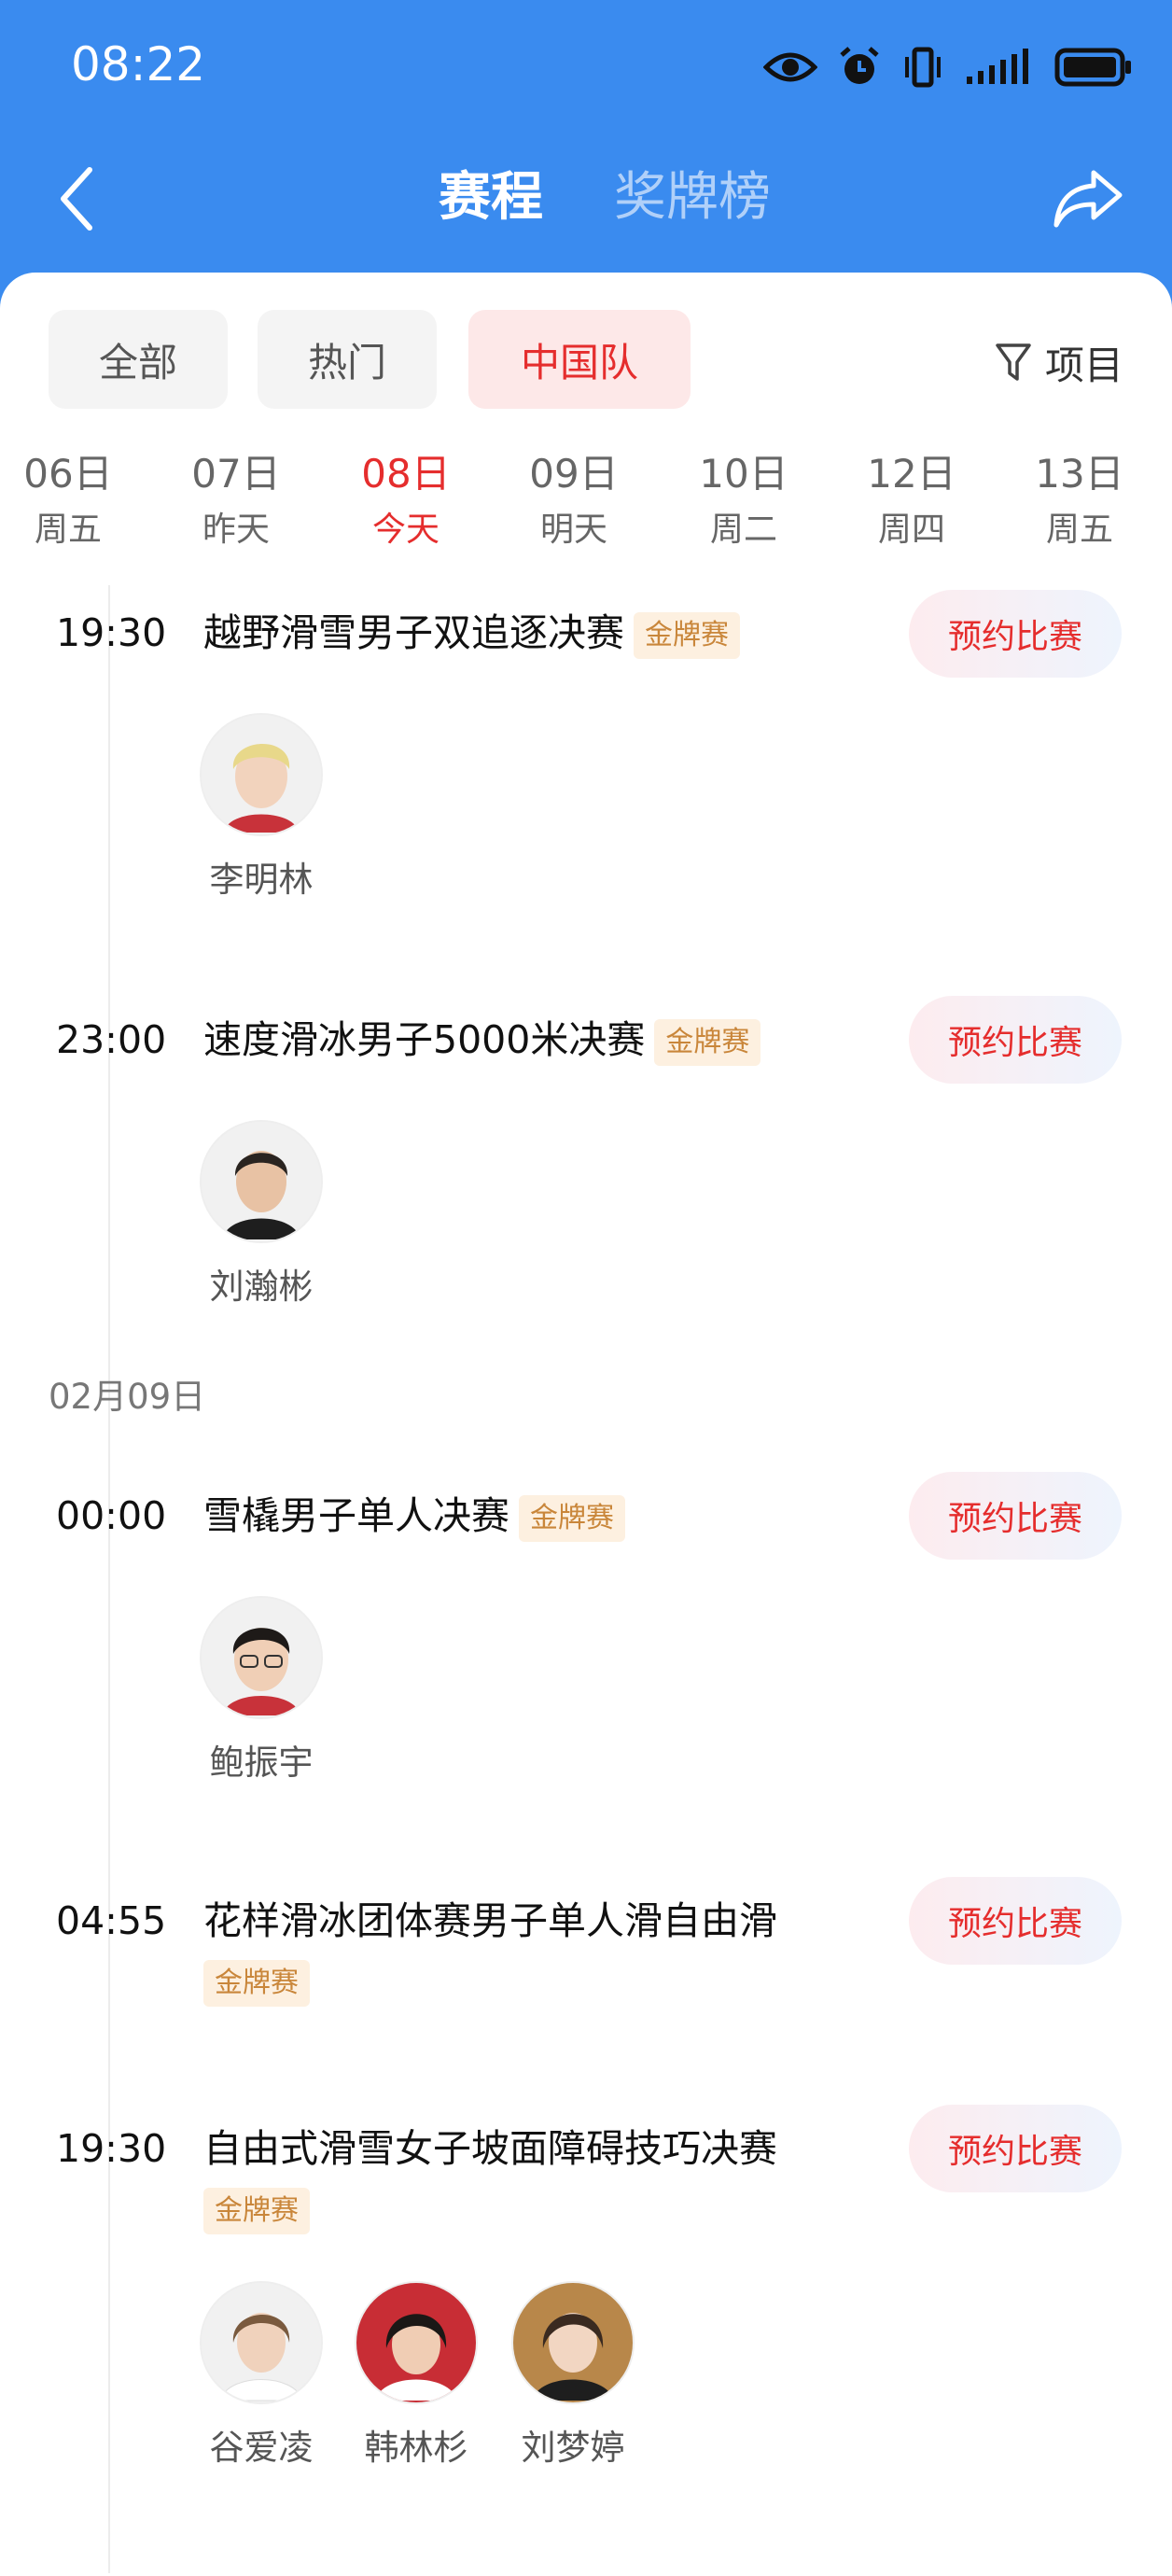 Image resolution: width=1172 pixels, height=2576 pixels. I want to click on date-weekday: 昨天, so click(236, 530).